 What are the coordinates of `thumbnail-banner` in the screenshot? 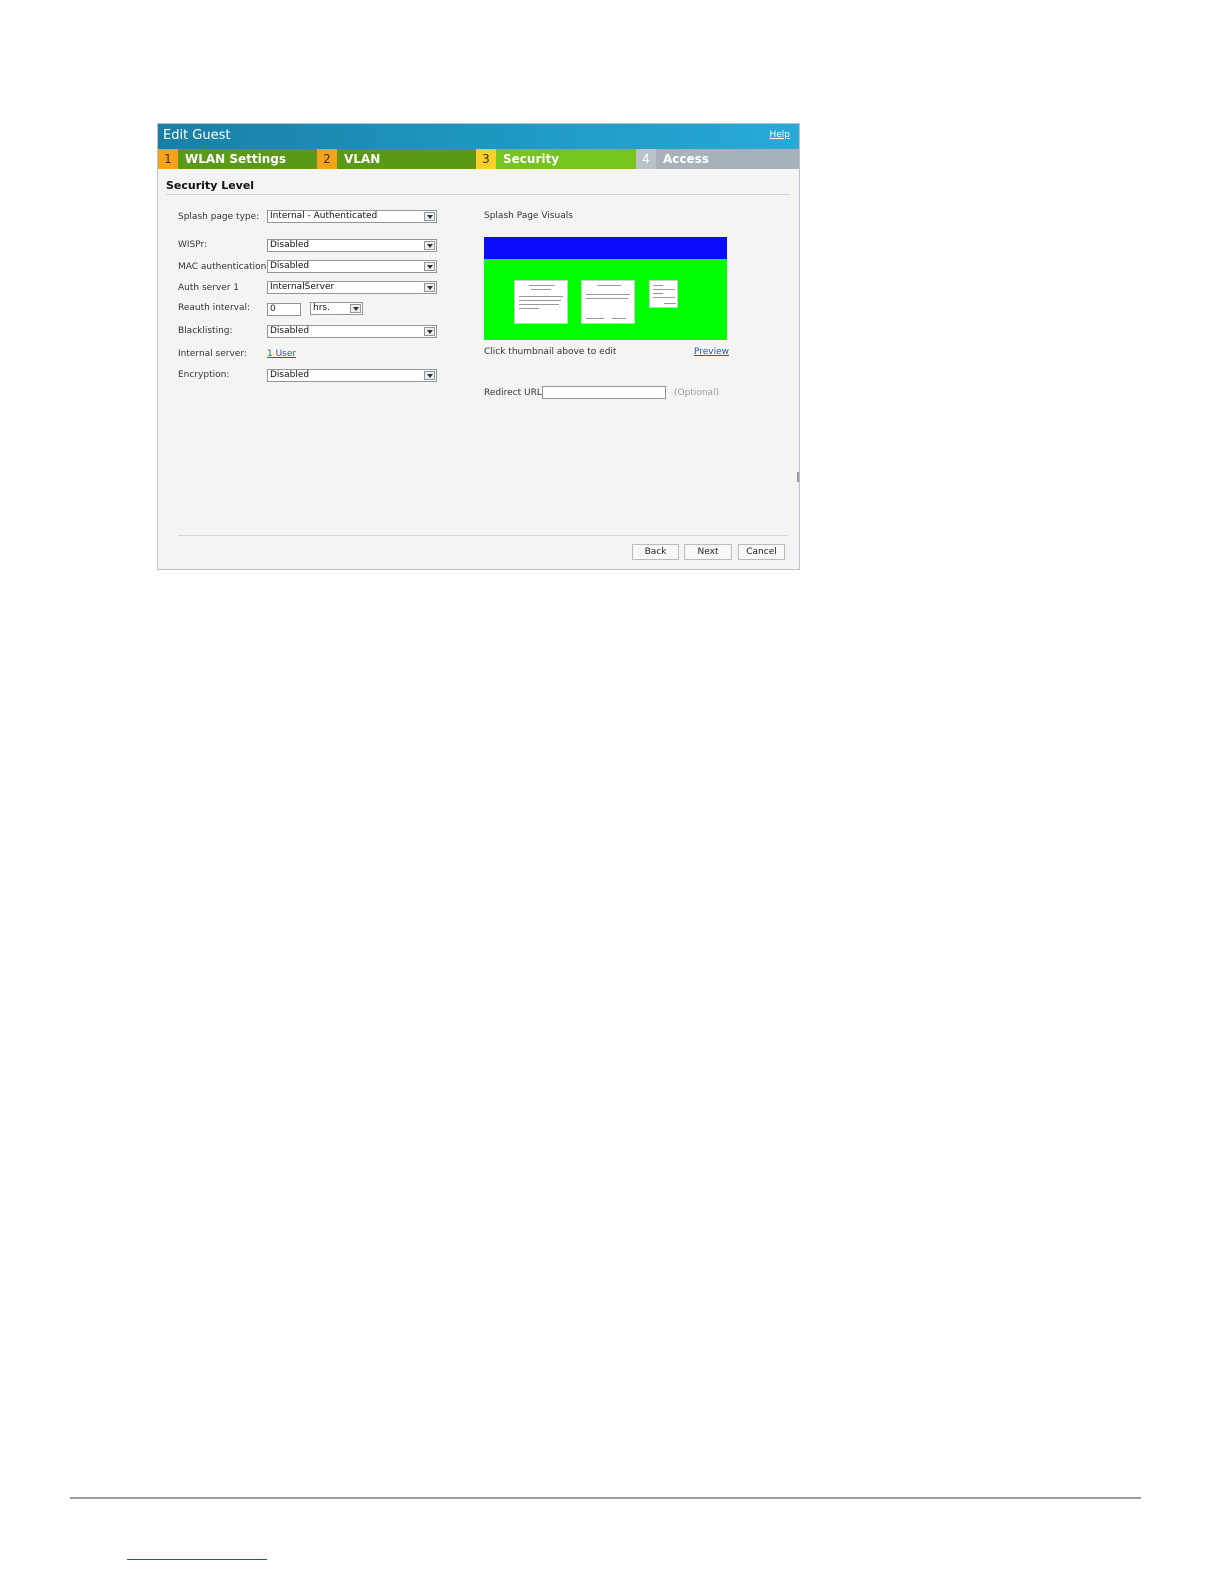 It's located at (605, 248).